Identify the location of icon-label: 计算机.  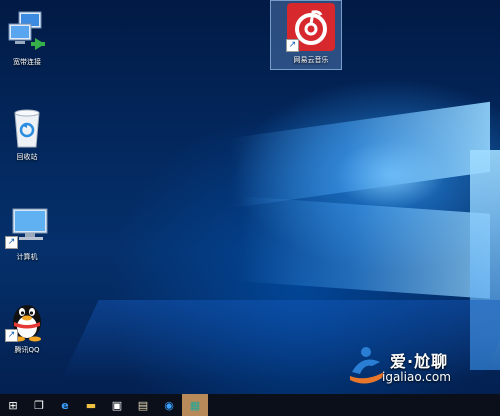
(27, 257).